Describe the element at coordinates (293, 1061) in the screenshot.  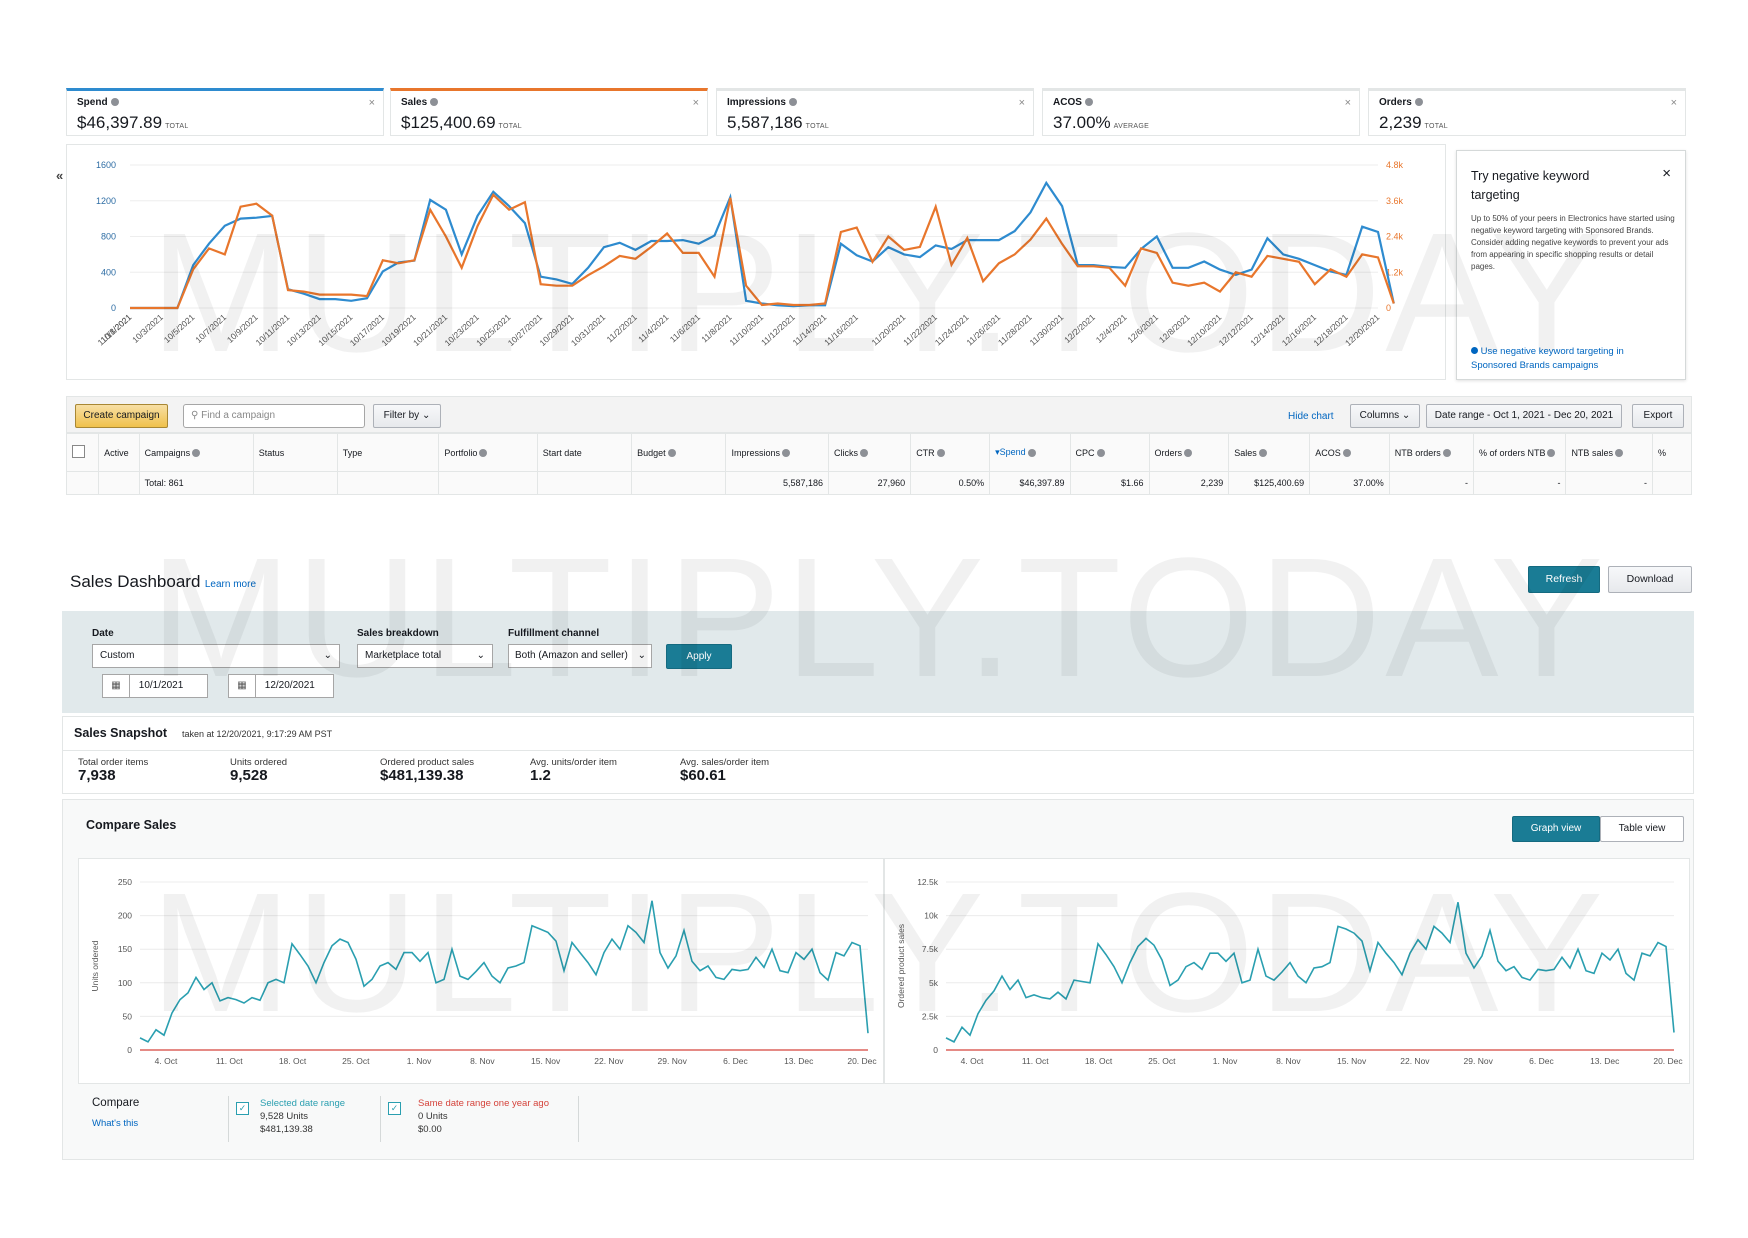
I see `x-tick-label: 18. Oct` at that location.